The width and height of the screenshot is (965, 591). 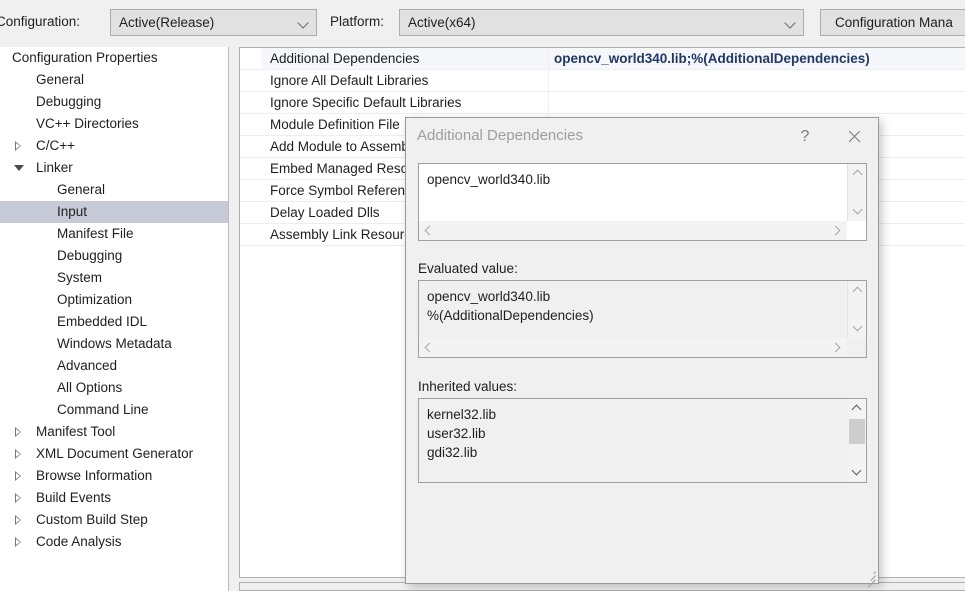 I want to click on tree-item-label: Debugging, so click(x=90, y=255).